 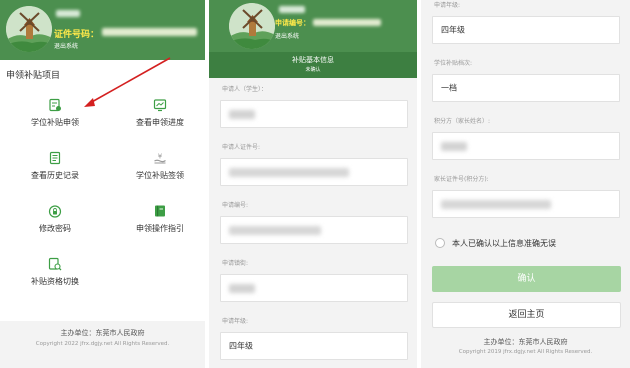 I want to click on subsidy-level-value: 一档, so click(x=449, y=88).